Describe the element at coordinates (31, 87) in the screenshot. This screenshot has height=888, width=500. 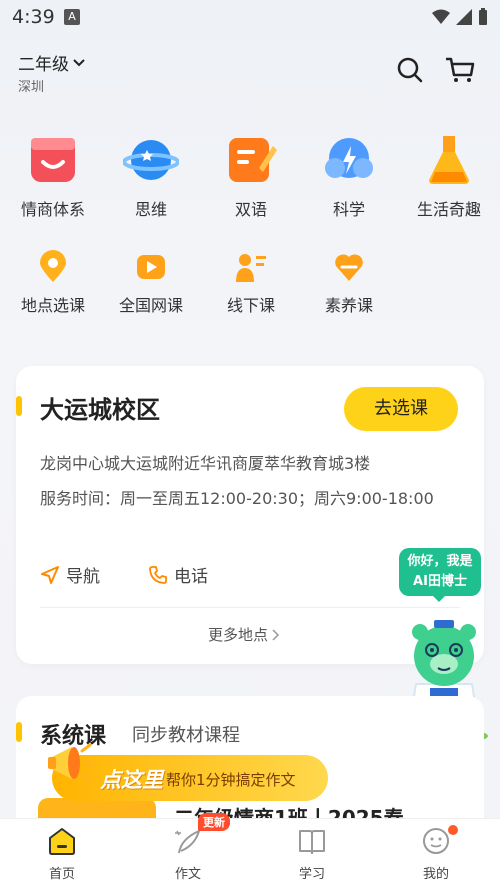
I see `city-label: 深圳` at that location.